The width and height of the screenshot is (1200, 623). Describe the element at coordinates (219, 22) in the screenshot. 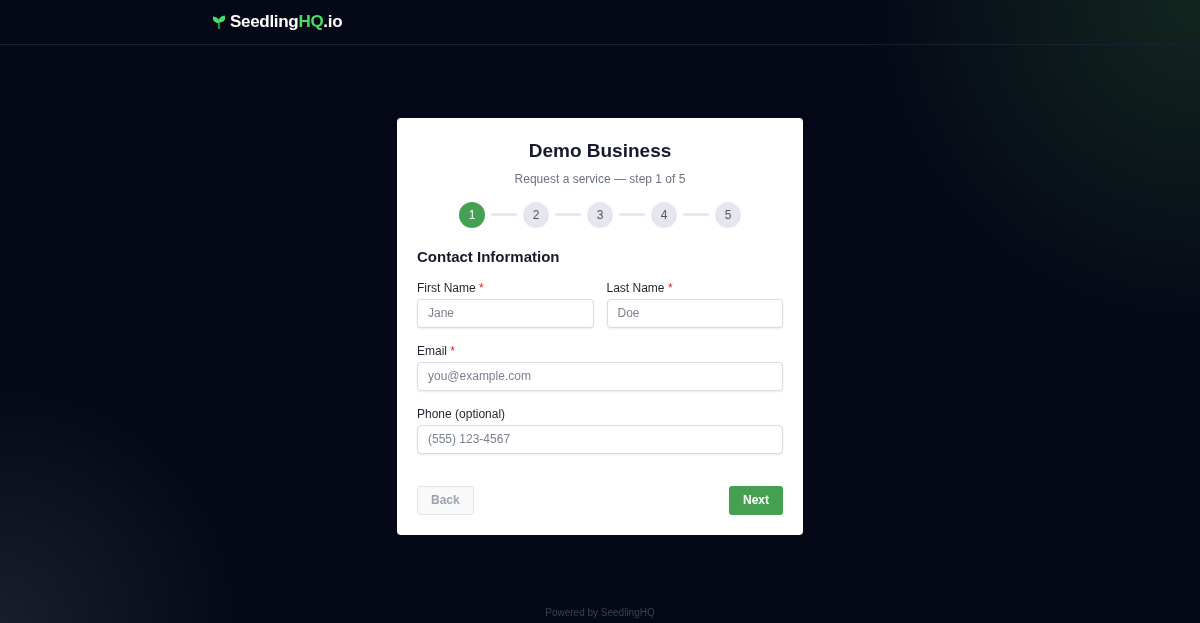

I see `sprout-icon` at that location.